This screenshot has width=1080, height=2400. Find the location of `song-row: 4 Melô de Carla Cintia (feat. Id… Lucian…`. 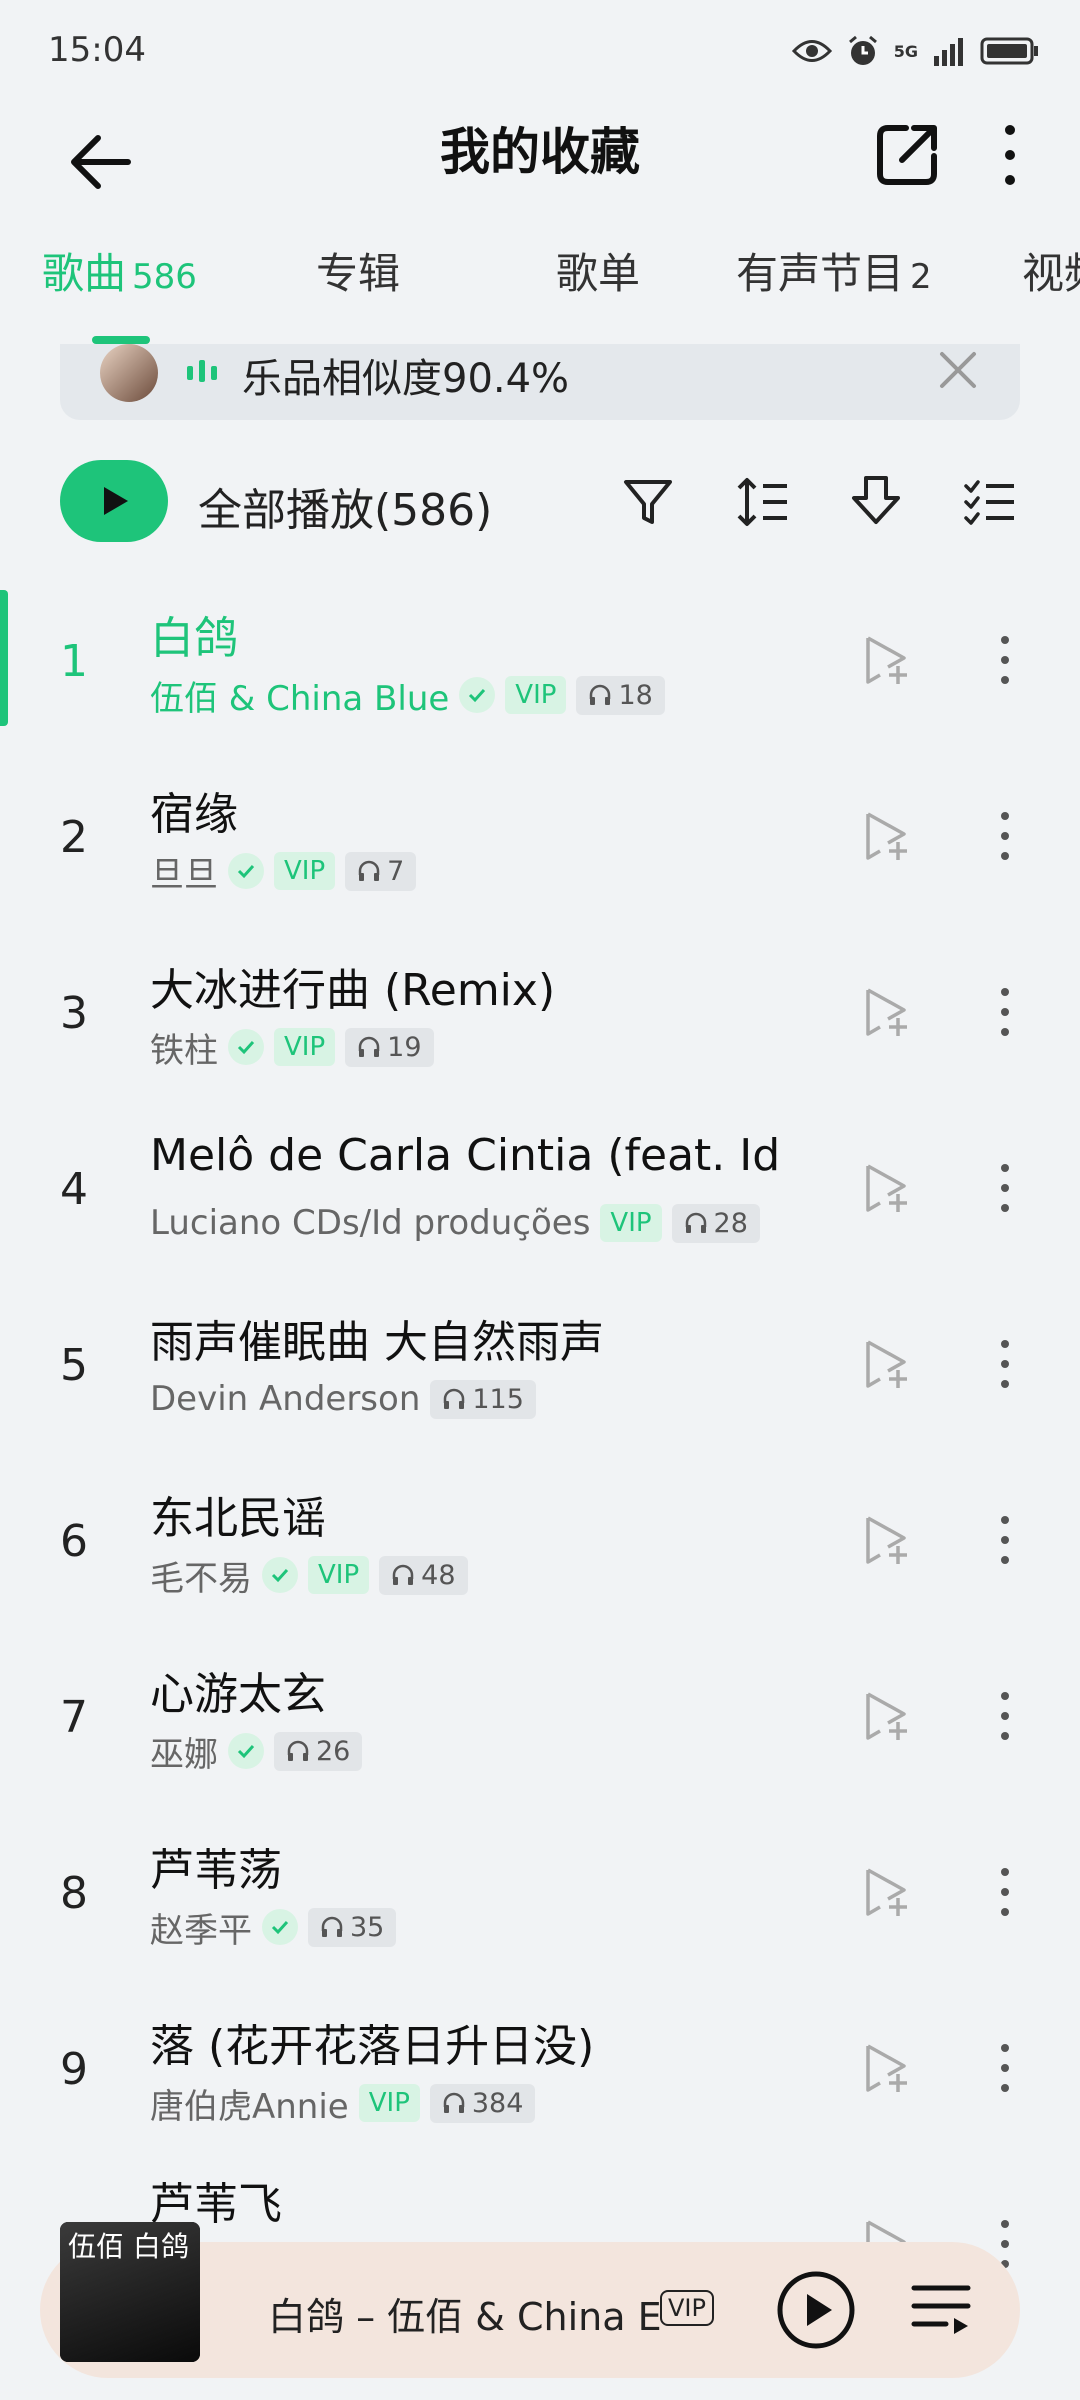

song-row: 4 Melô de Carla Cintia (feat. Id… Lucian… is located at coordinates (540, 1206).